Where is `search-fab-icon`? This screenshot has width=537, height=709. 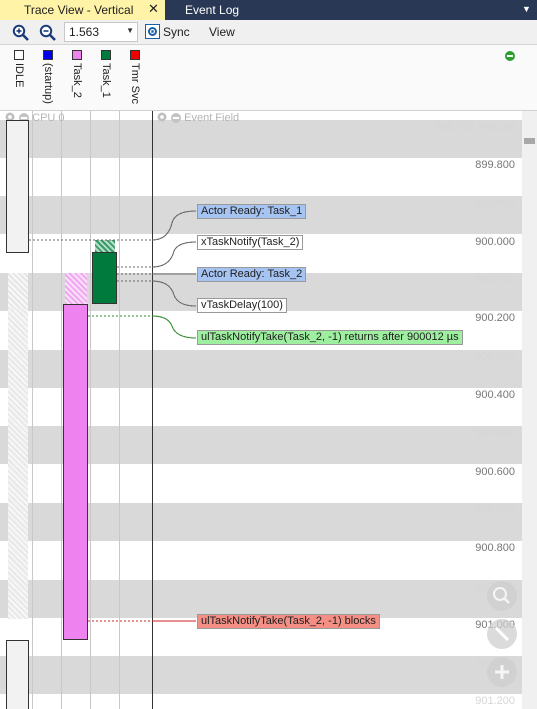 search-fab-icon is located at coordinates (502, 634).